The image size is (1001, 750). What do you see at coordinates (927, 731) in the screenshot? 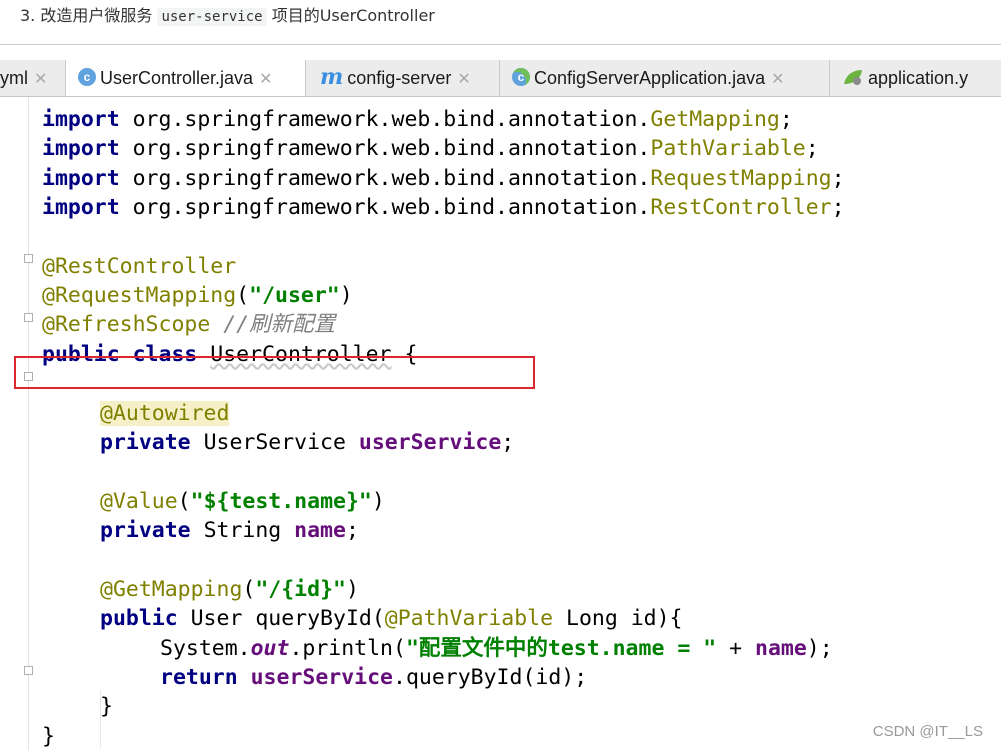
I see `watermark: CSDN @IT__LS` at bounding box center [927, 731].